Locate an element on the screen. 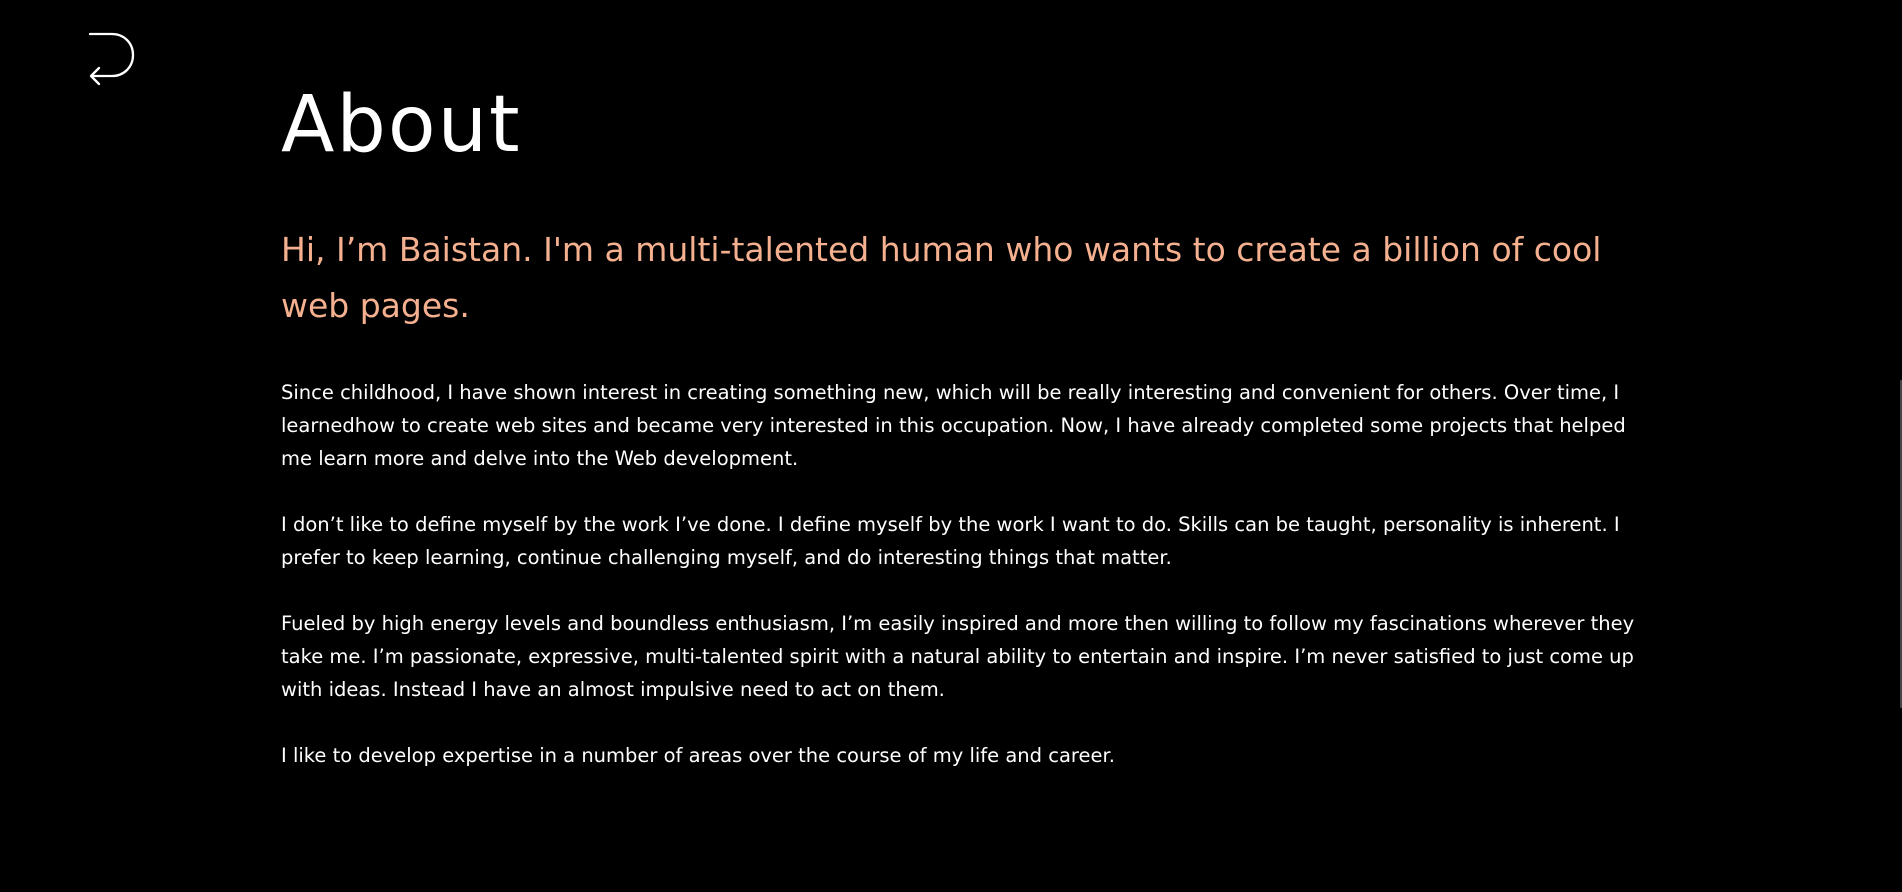  back-button is located at coordinates (112, 58).